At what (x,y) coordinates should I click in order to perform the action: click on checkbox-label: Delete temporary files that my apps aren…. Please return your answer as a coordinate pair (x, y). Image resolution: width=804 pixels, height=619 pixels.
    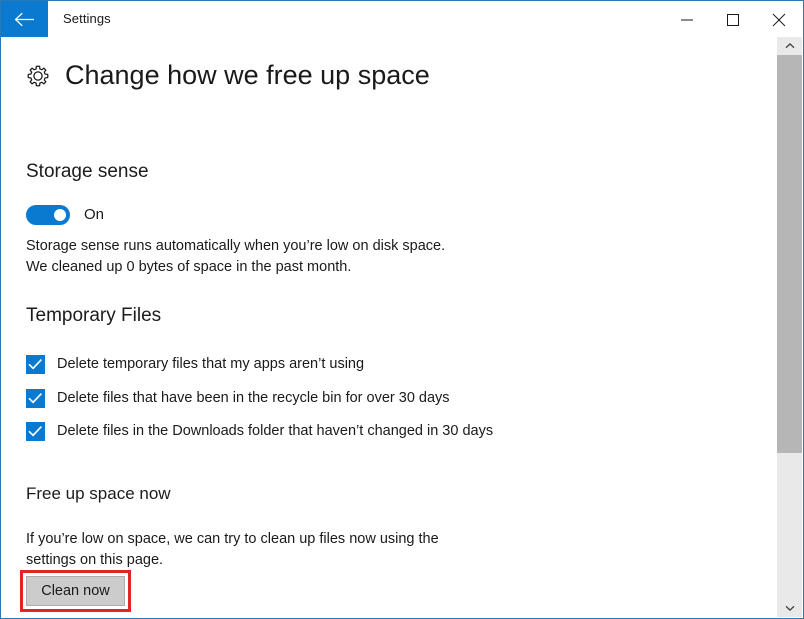
    Looking at the image, I should click on (211, 364).